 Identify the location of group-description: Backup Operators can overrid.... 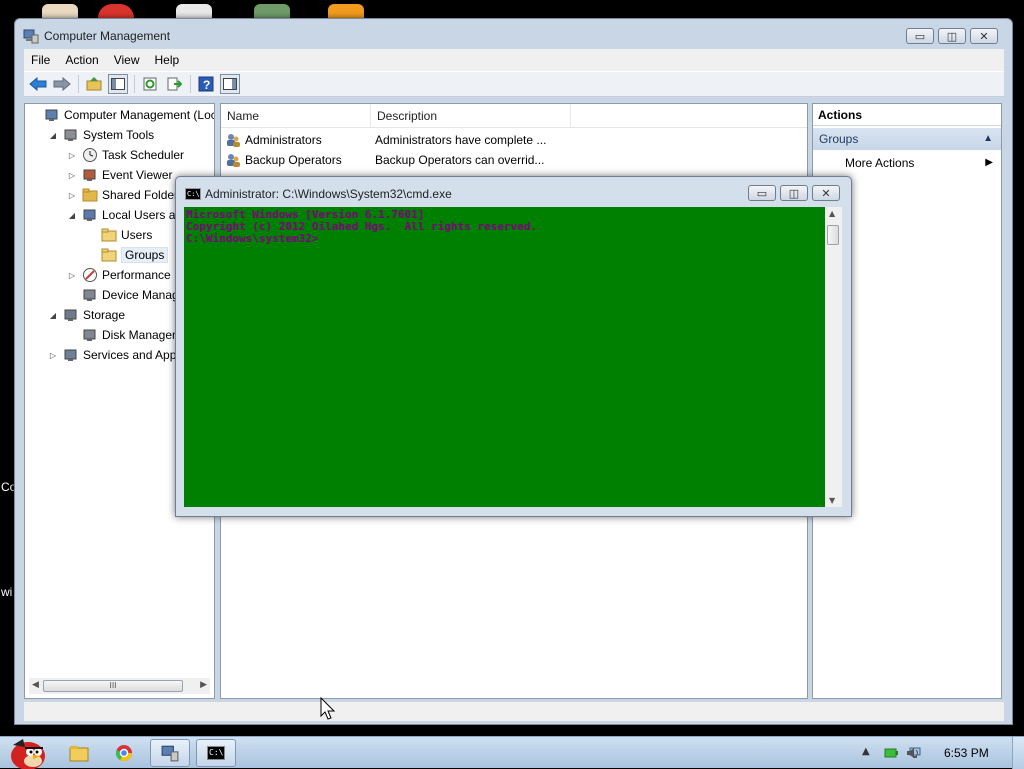
(460, 160).